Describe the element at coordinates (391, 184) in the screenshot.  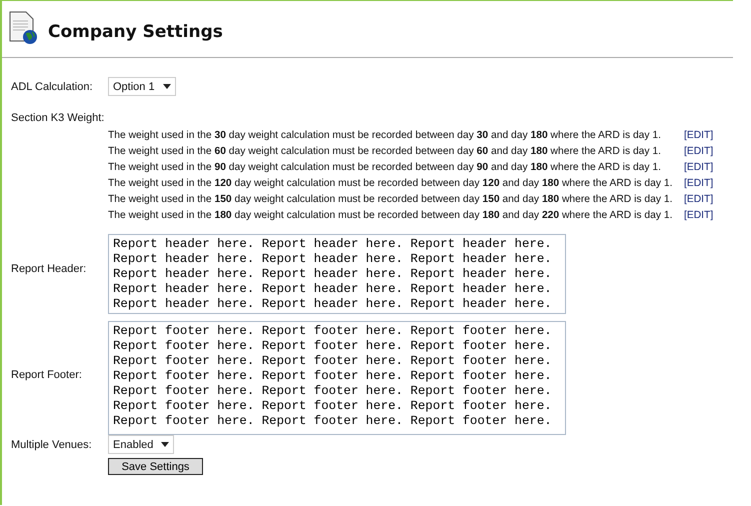
I see `weight-rule-text: The weight used in the 120 day weight calculation must be recorded between day 120 and day 180 where the ARD is day 1.` at that location.